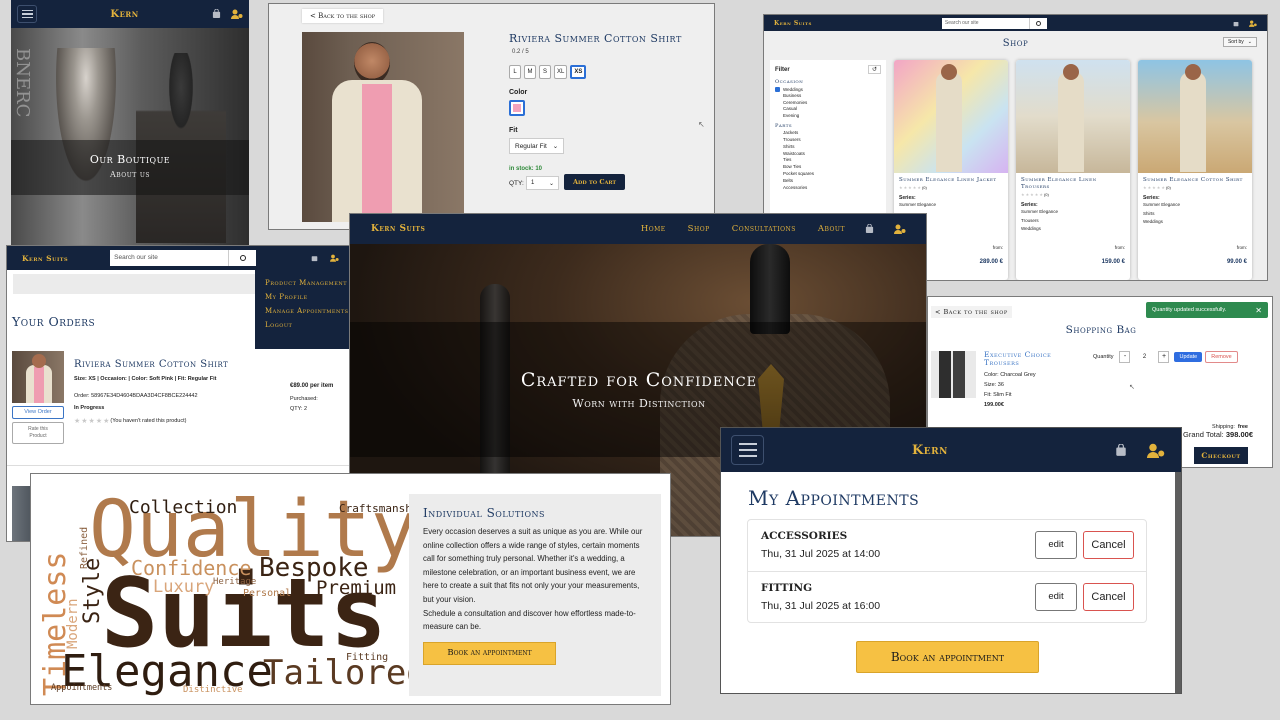 This screenshot has width=1280, height=720. Describe the element at coordinates (997, 247) in the screenshot. I see `price-from: from:` at that location.